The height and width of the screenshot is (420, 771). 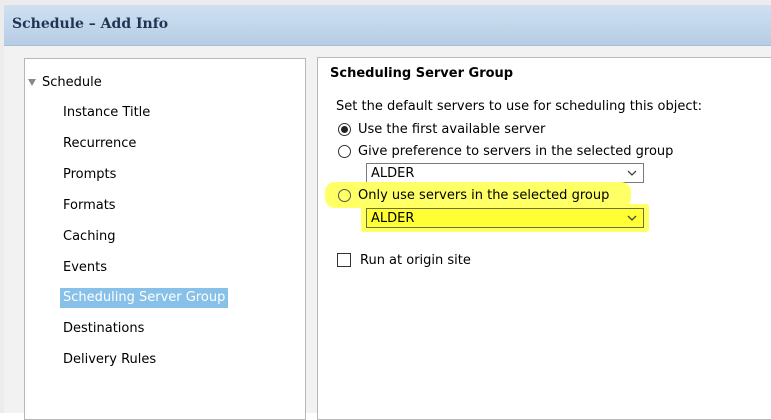 I want to click on preference-group-value: ALDER, so click(x=393, y=173).